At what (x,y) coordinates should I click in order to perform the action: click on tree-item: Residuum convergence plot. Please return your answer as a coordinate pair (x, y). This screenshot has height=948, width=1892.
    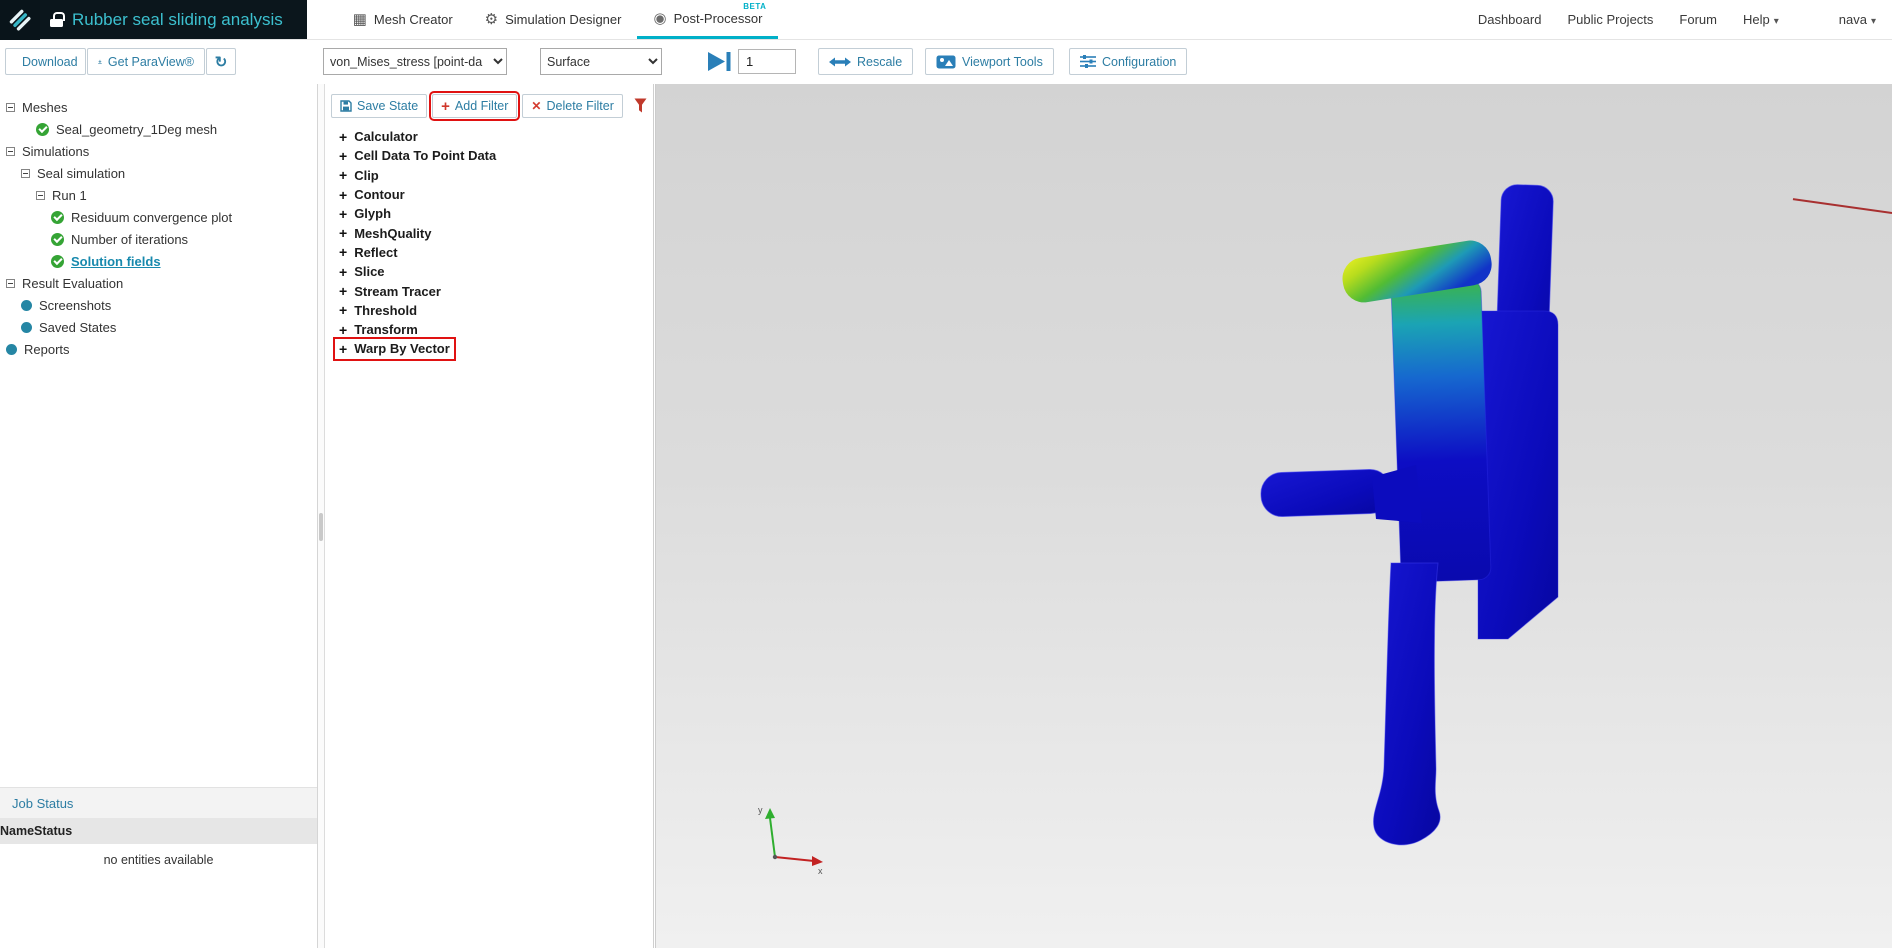
    Looking at the image, I should click on (158, 217).